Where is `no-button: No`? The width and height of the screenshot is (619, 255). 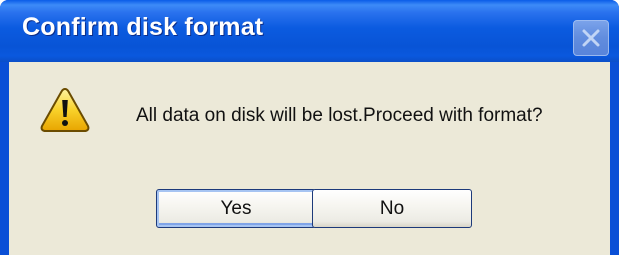
no-button: No is located at coordinates (392, 208).